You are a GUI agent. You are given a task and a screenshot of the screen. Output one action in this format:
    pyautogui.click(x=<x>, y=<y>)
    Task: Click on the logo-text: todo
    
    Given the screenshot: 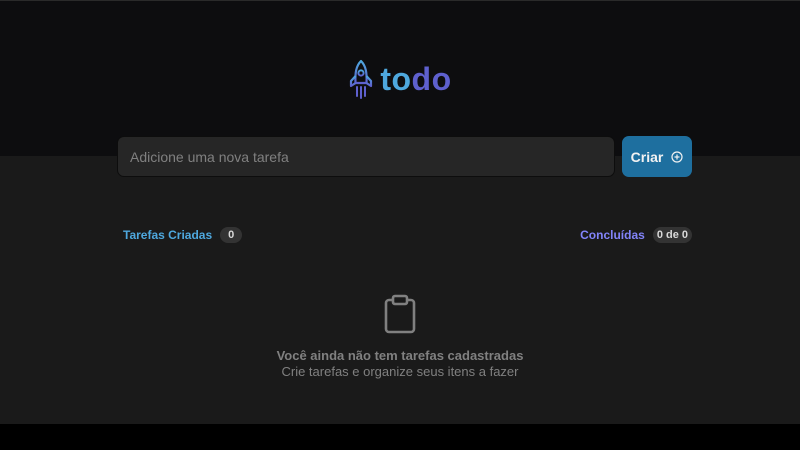 What is the action you would take?
    pyautogui.click(x=415, y=79)
    